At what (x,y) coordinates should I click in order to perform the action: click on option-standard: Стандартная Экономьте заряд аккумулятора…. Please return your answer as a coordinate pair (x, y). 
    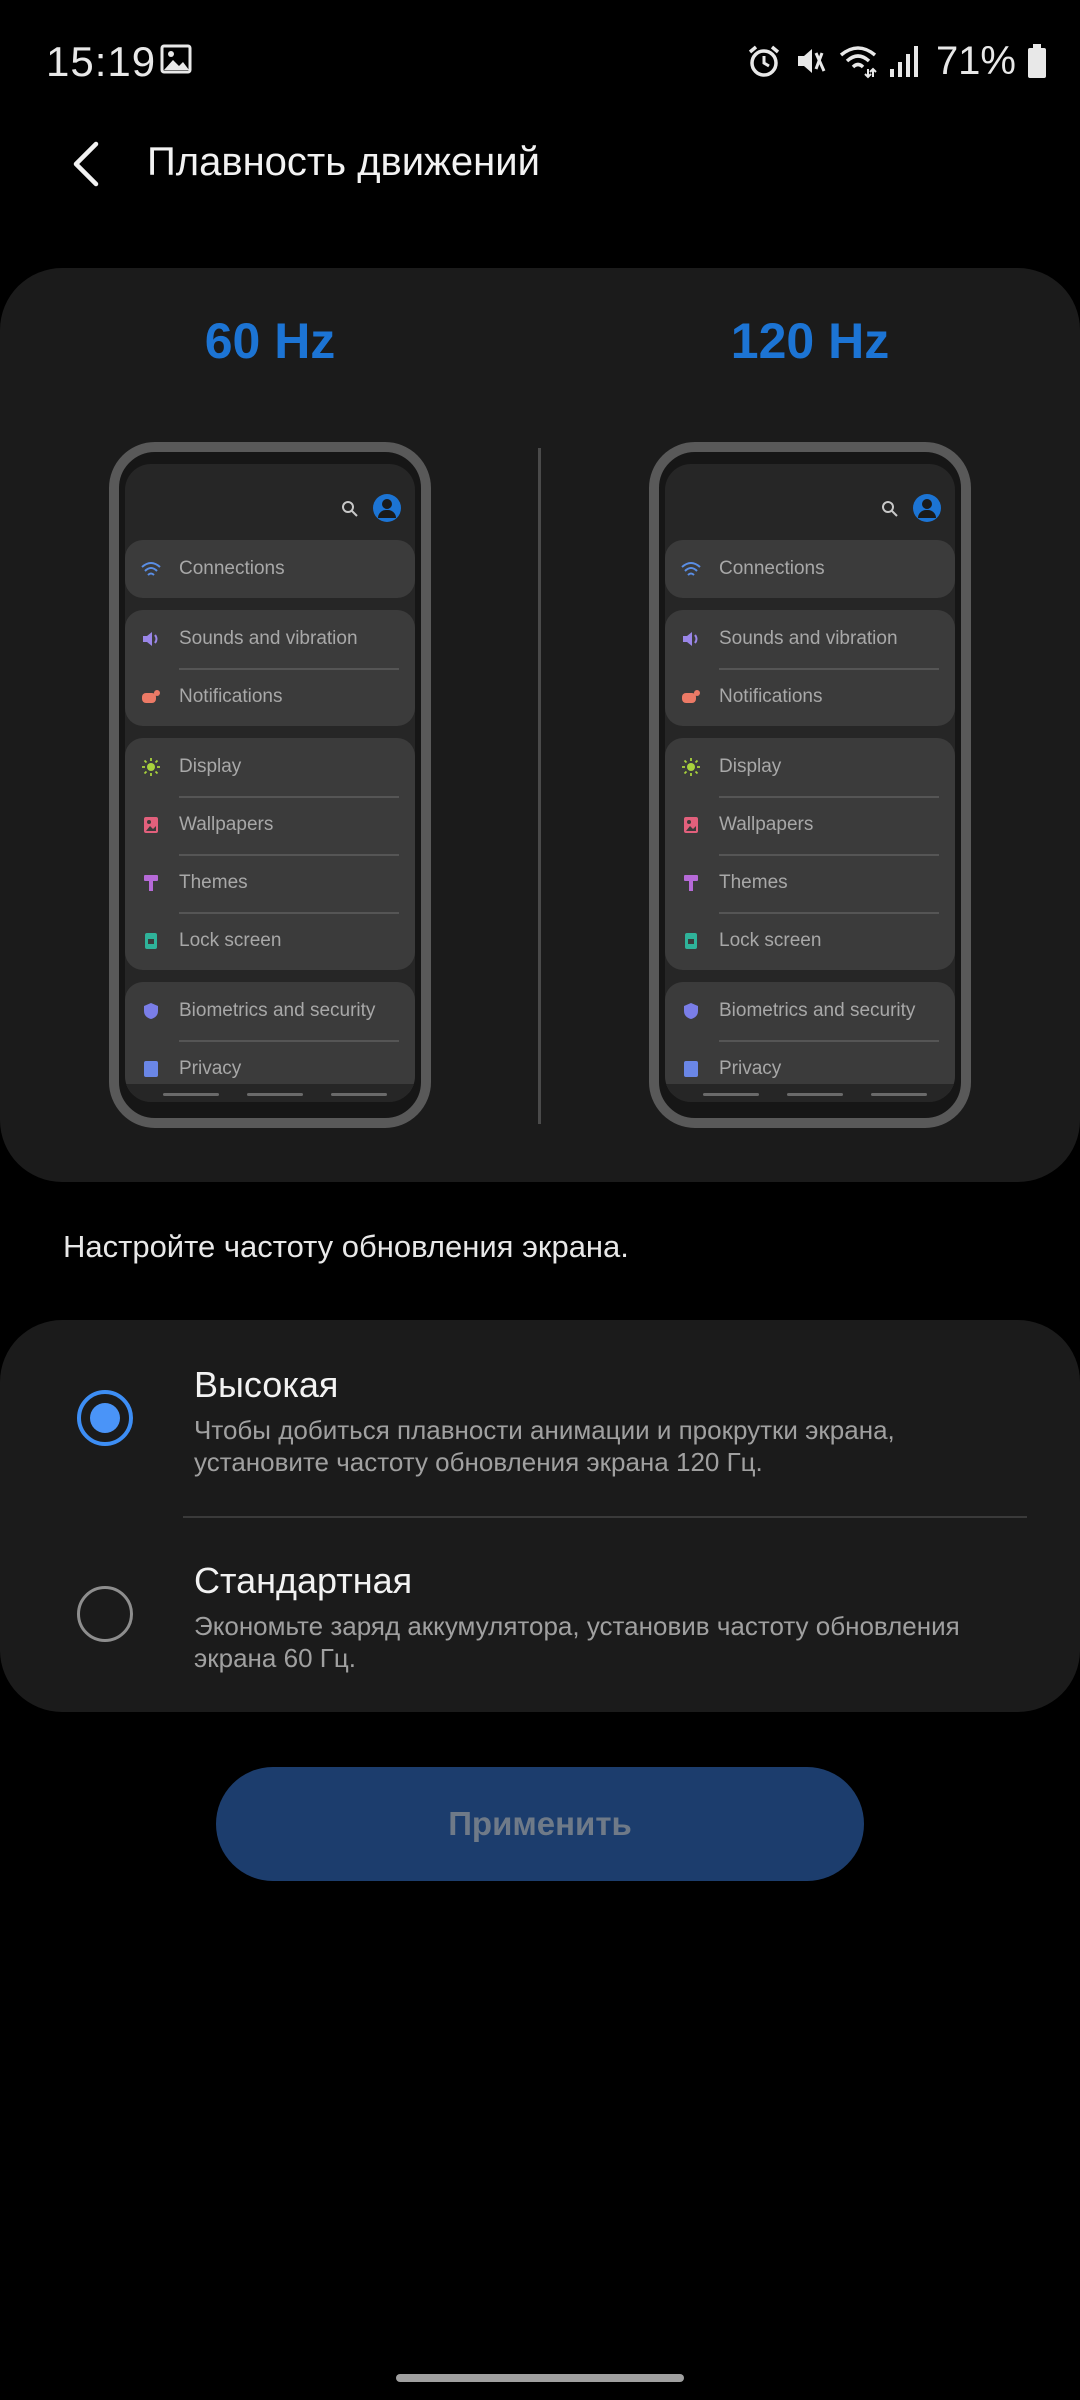
    Looking at the image, I should click on (540, 1614).